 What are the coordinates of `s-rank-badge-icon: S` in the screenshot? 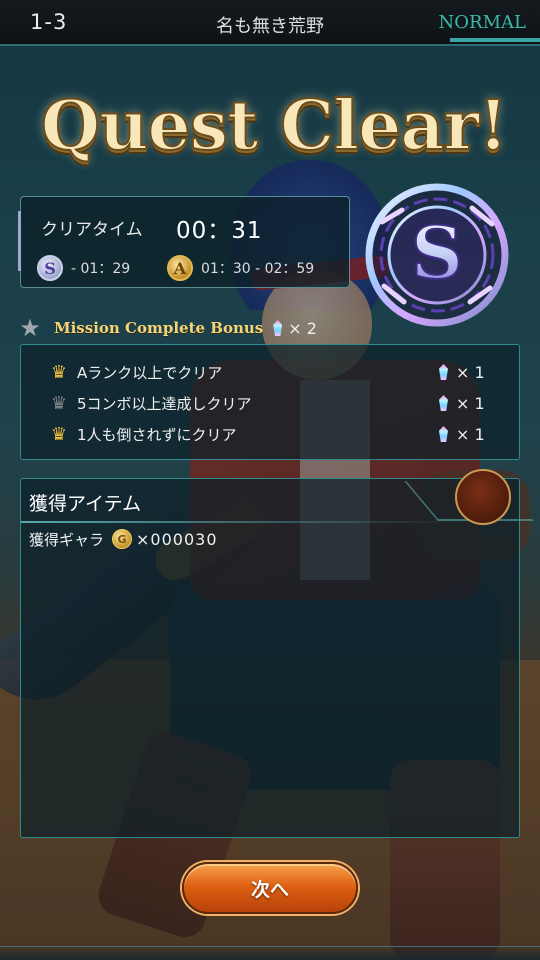 It's located at (437, 255).